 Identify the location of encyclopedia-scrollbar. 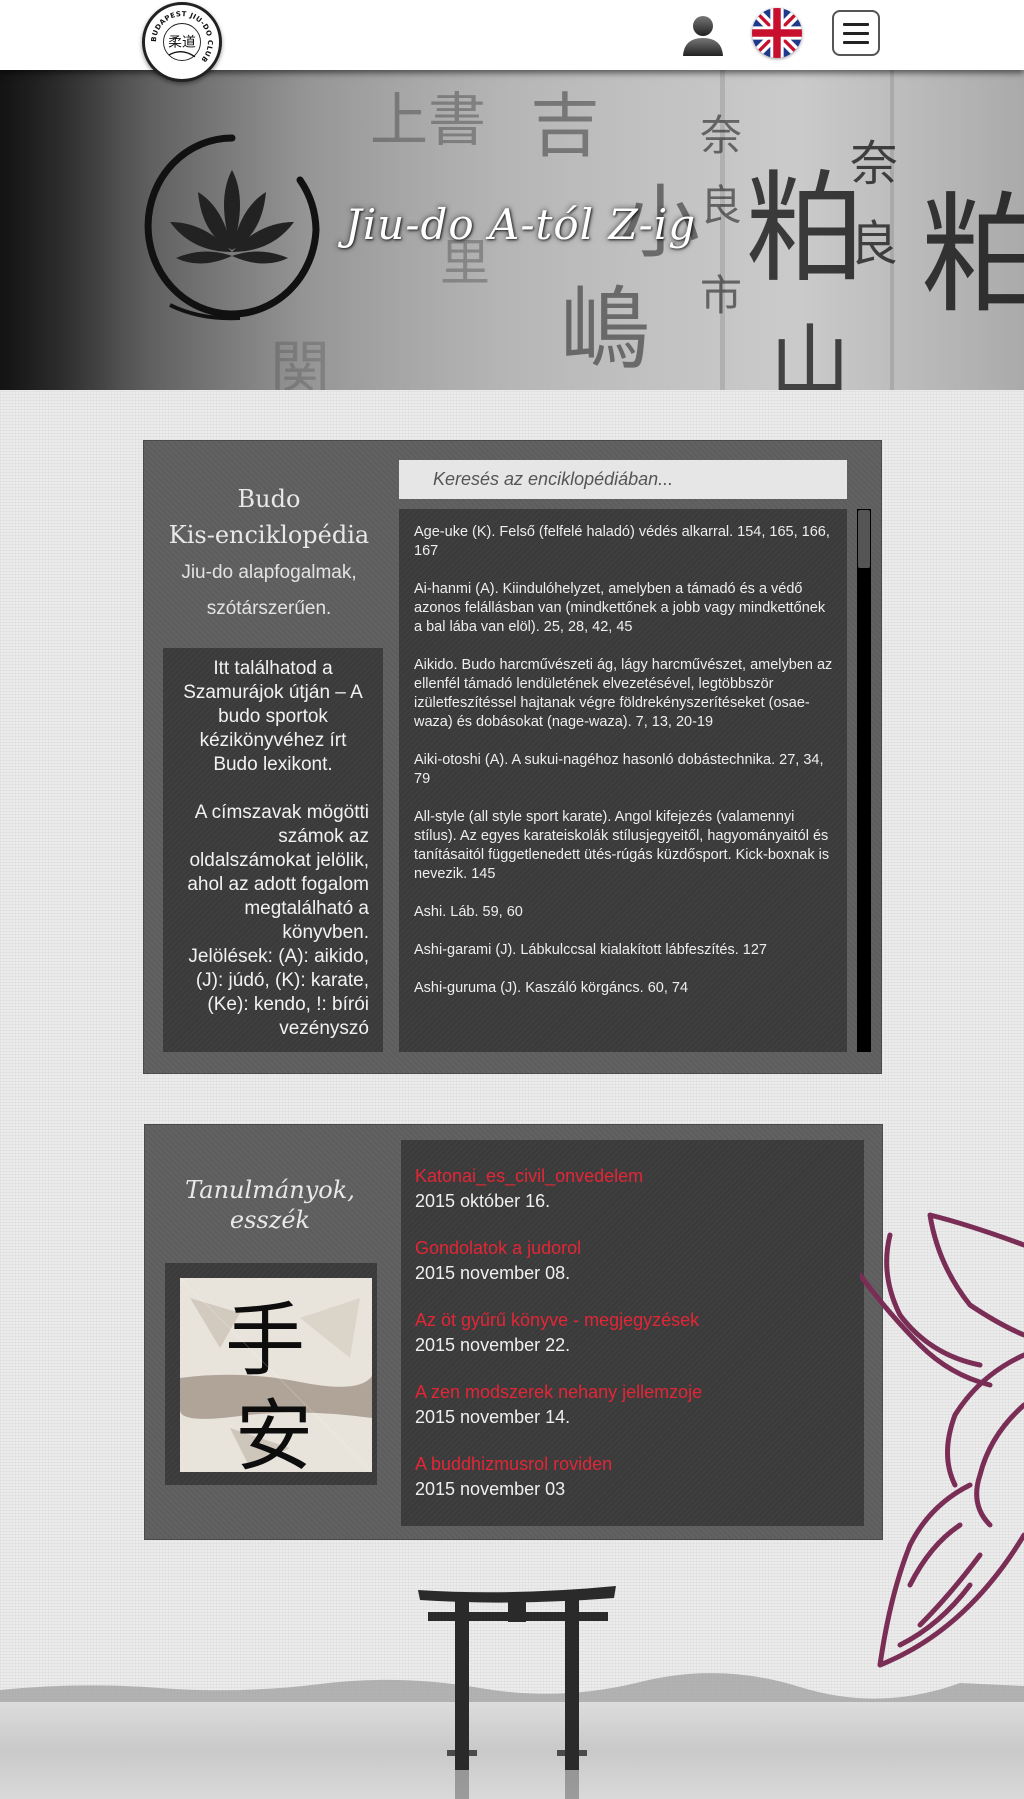
(864, 780).